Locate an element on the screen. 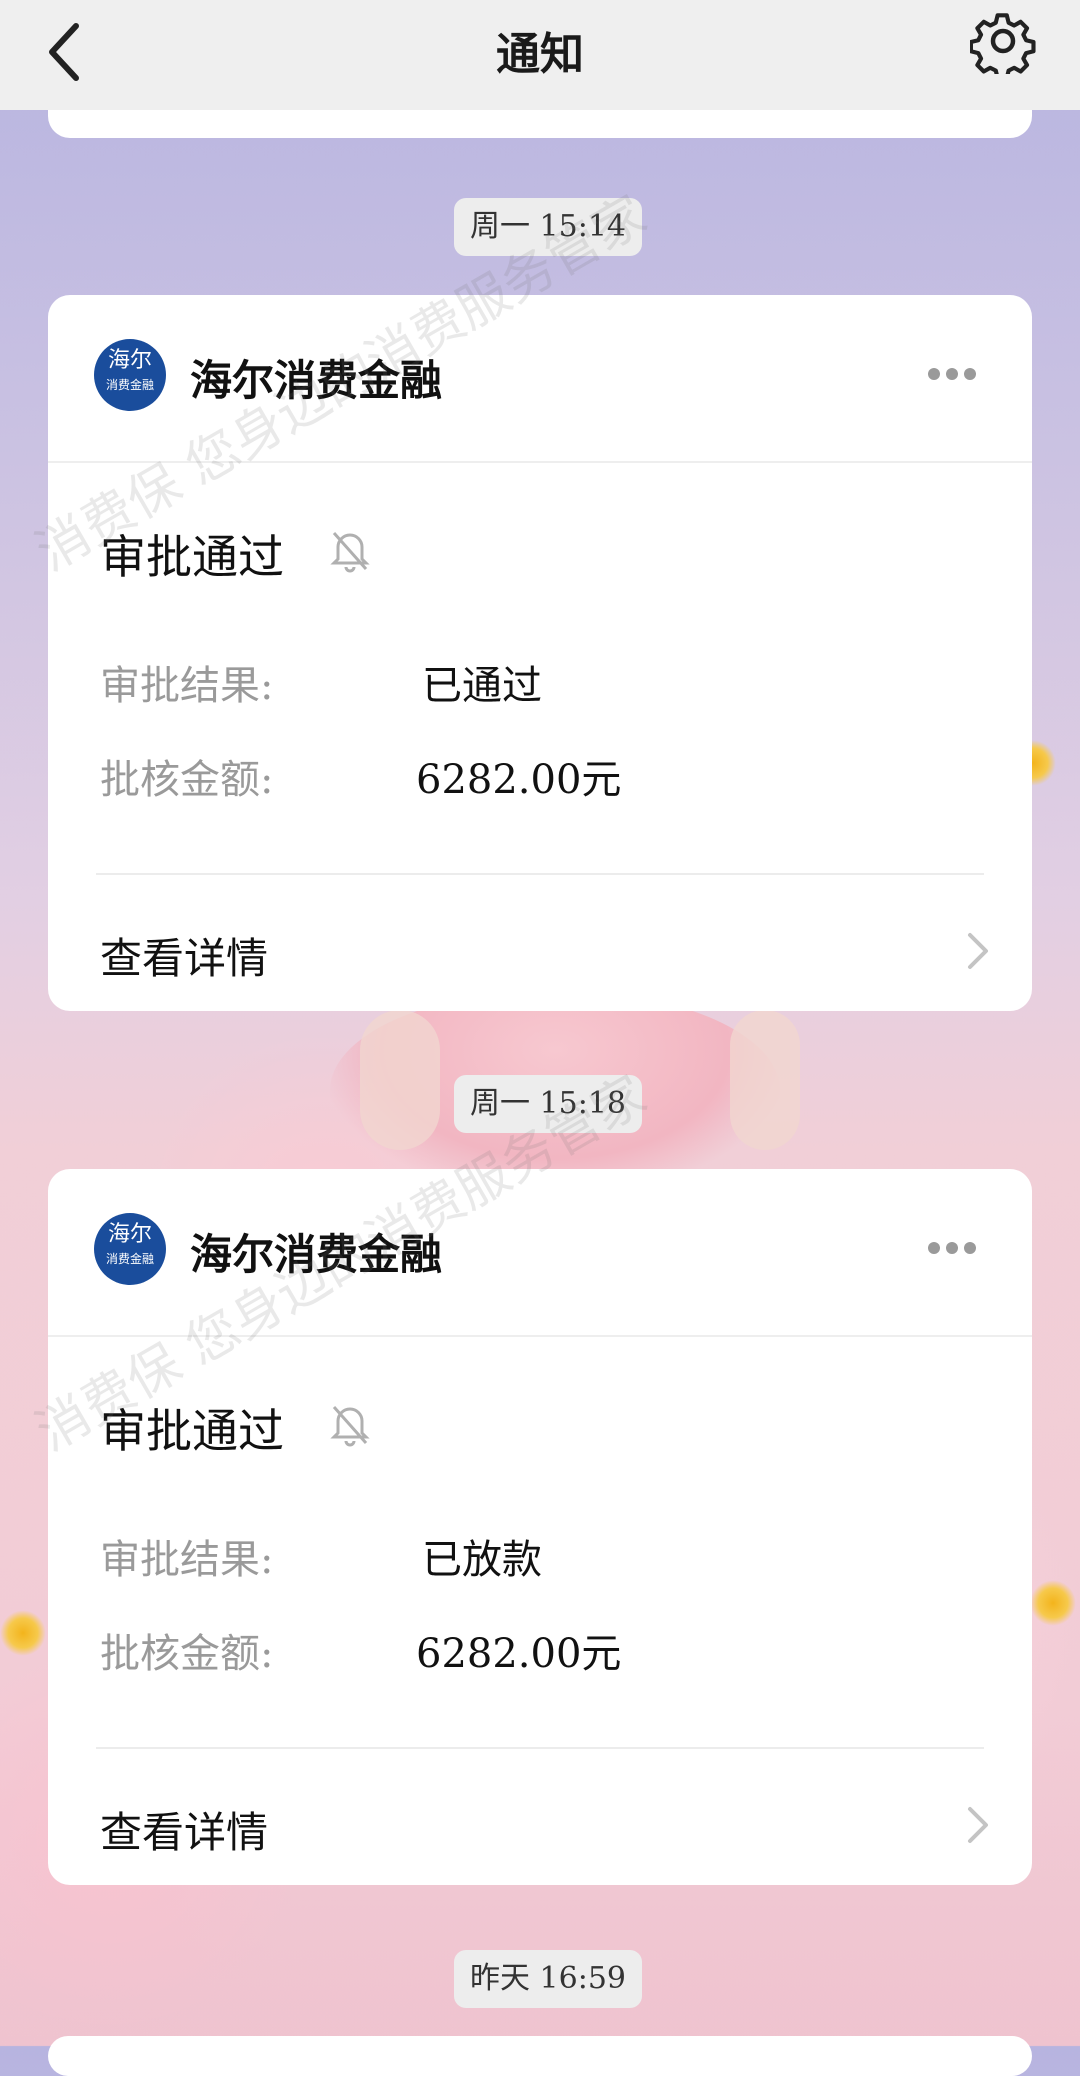 The height and width of the screenshot is (2076, 1080). top-bar: 通知 is located at coordinates (540, 55).